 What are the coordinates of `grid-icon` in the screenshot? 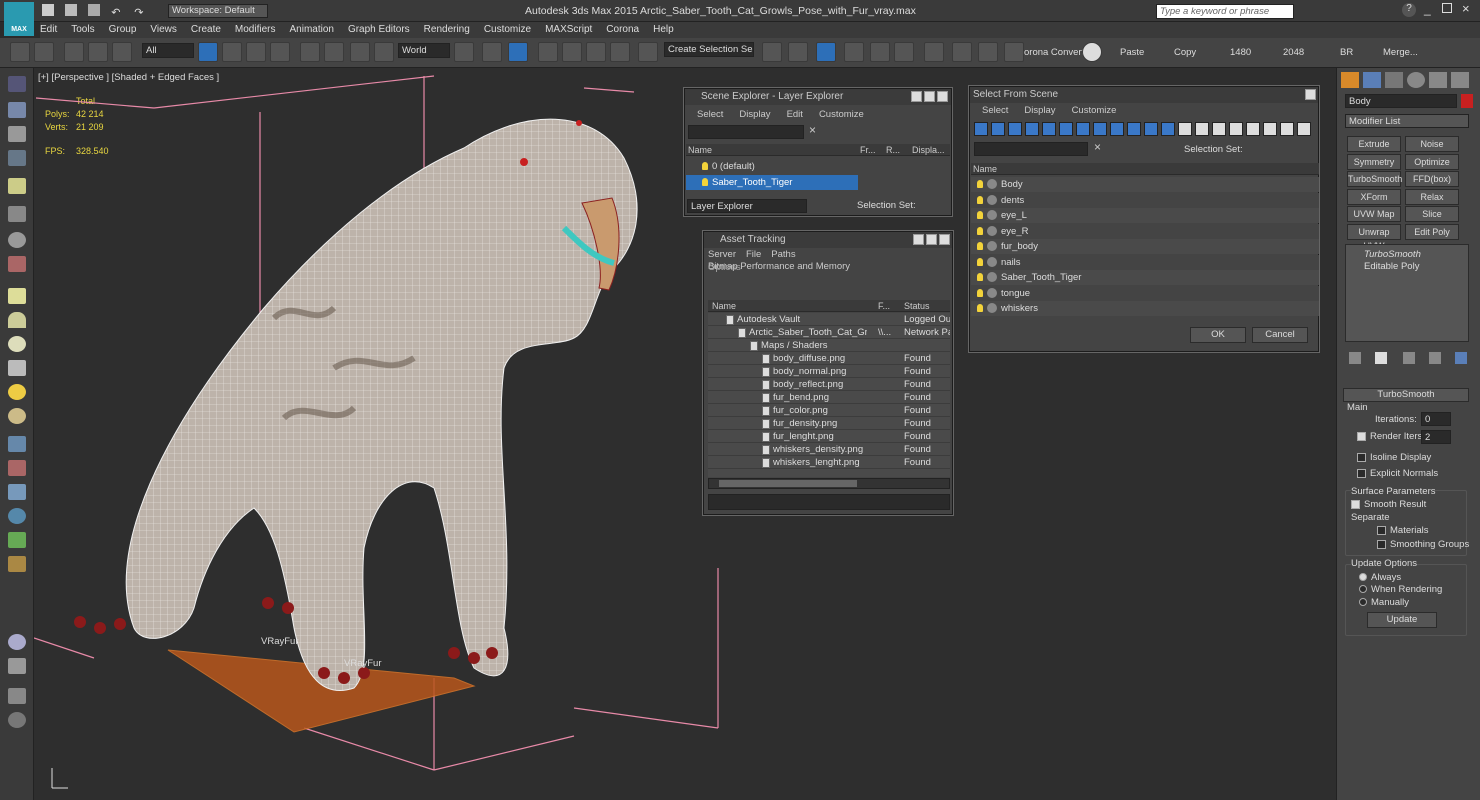 It's located at (17, 444).